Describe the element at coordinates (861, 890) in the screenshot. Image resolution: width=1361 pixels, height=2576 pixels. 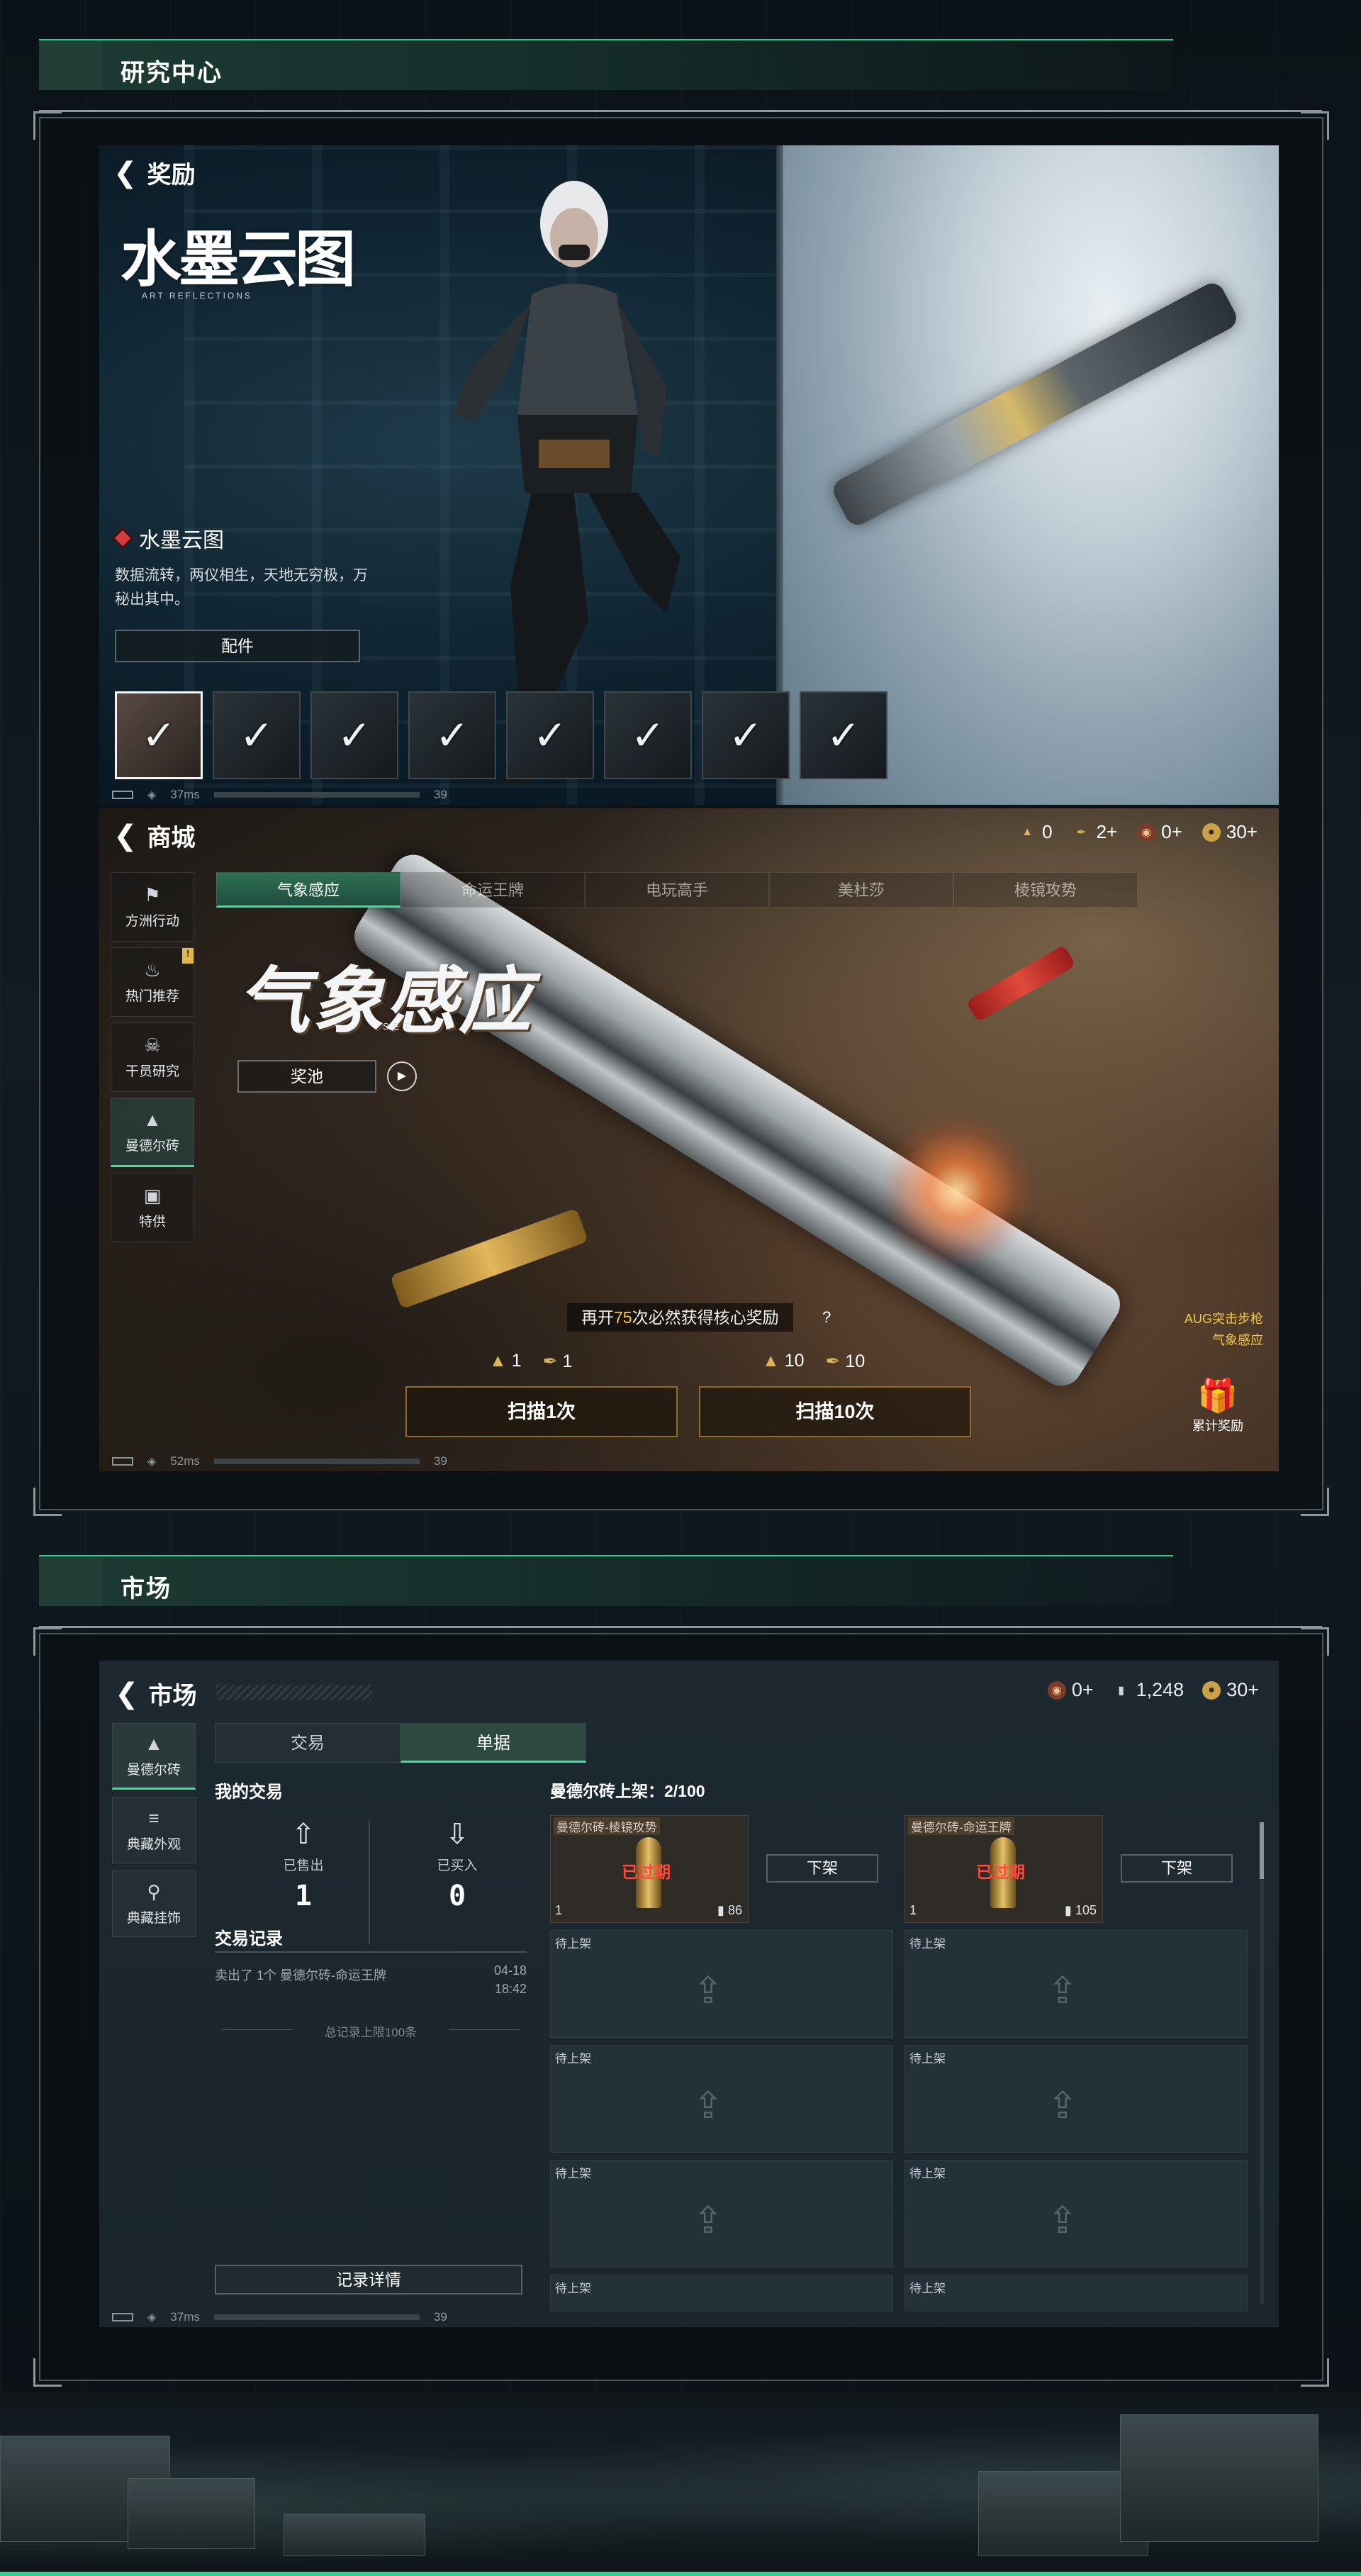
I see `tab-medusa: 美杜莎` at that location.